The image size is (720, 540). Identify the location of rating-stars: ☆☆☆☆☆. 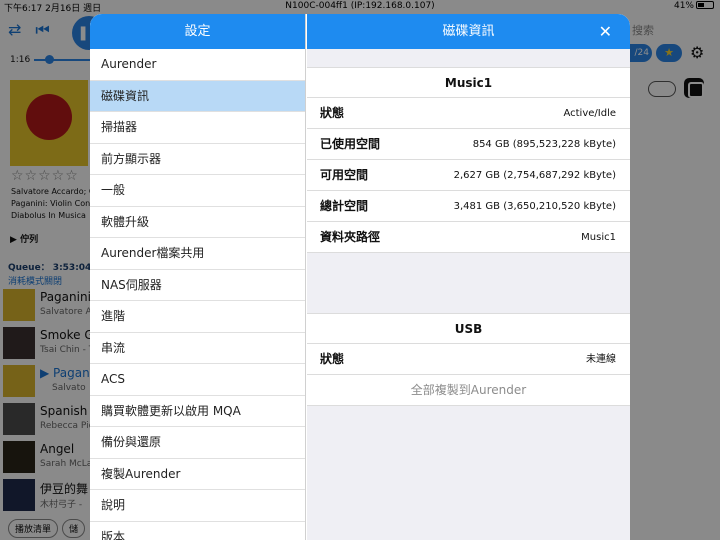
(45, 176).